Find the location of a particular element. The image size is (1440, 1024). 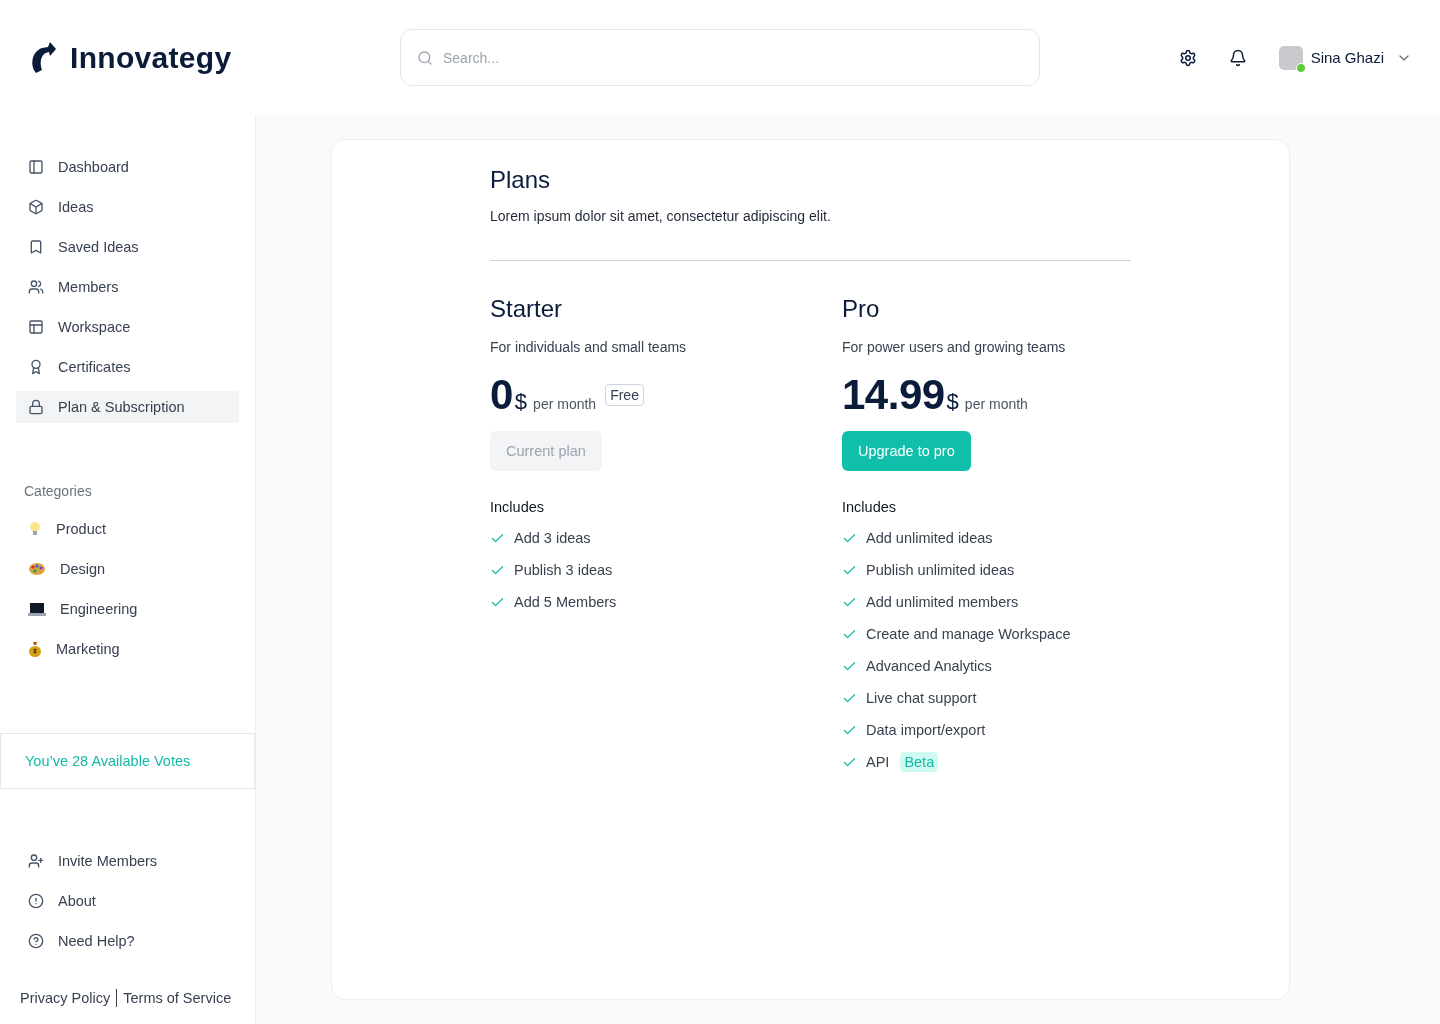

nav-item: Need Help? is located at coordinates (127, 941).